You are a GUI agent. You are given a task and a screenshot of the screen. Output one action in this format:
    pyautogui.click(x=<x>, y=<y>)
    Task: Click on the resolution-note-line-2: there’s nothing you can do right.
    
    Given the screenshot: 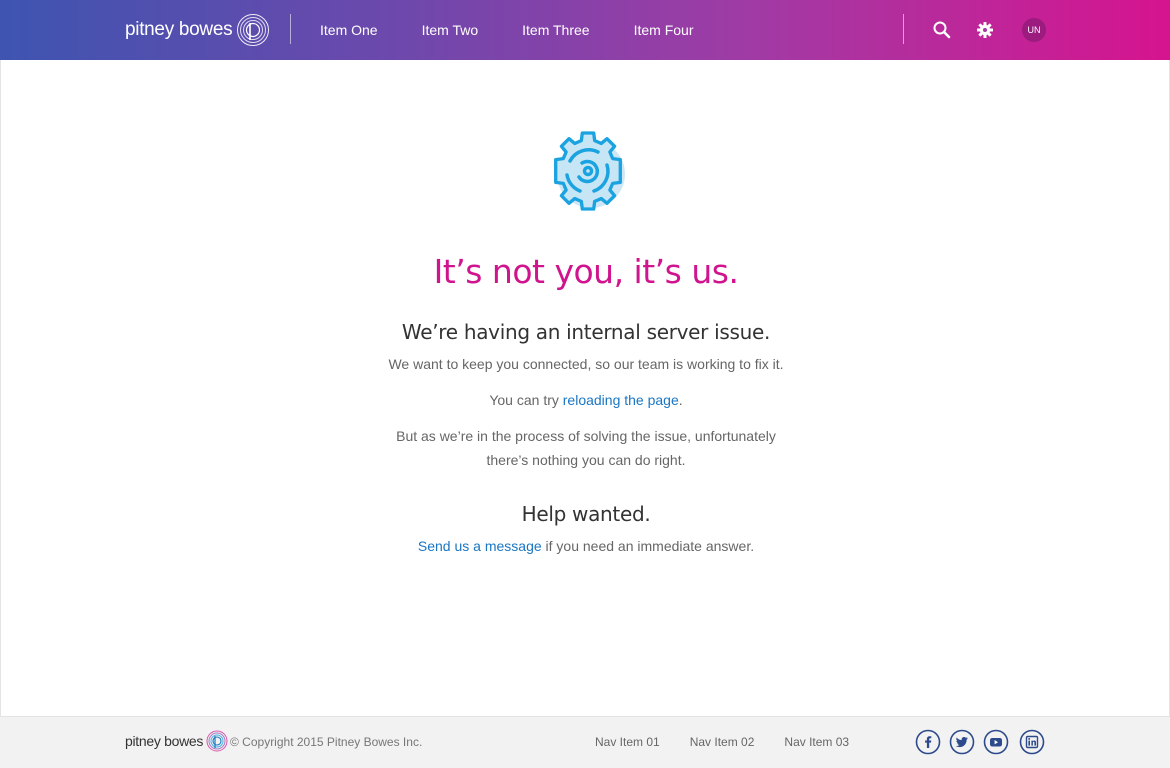 What is the action you would take?
    pyautogui.click(x=586, y=460)
    